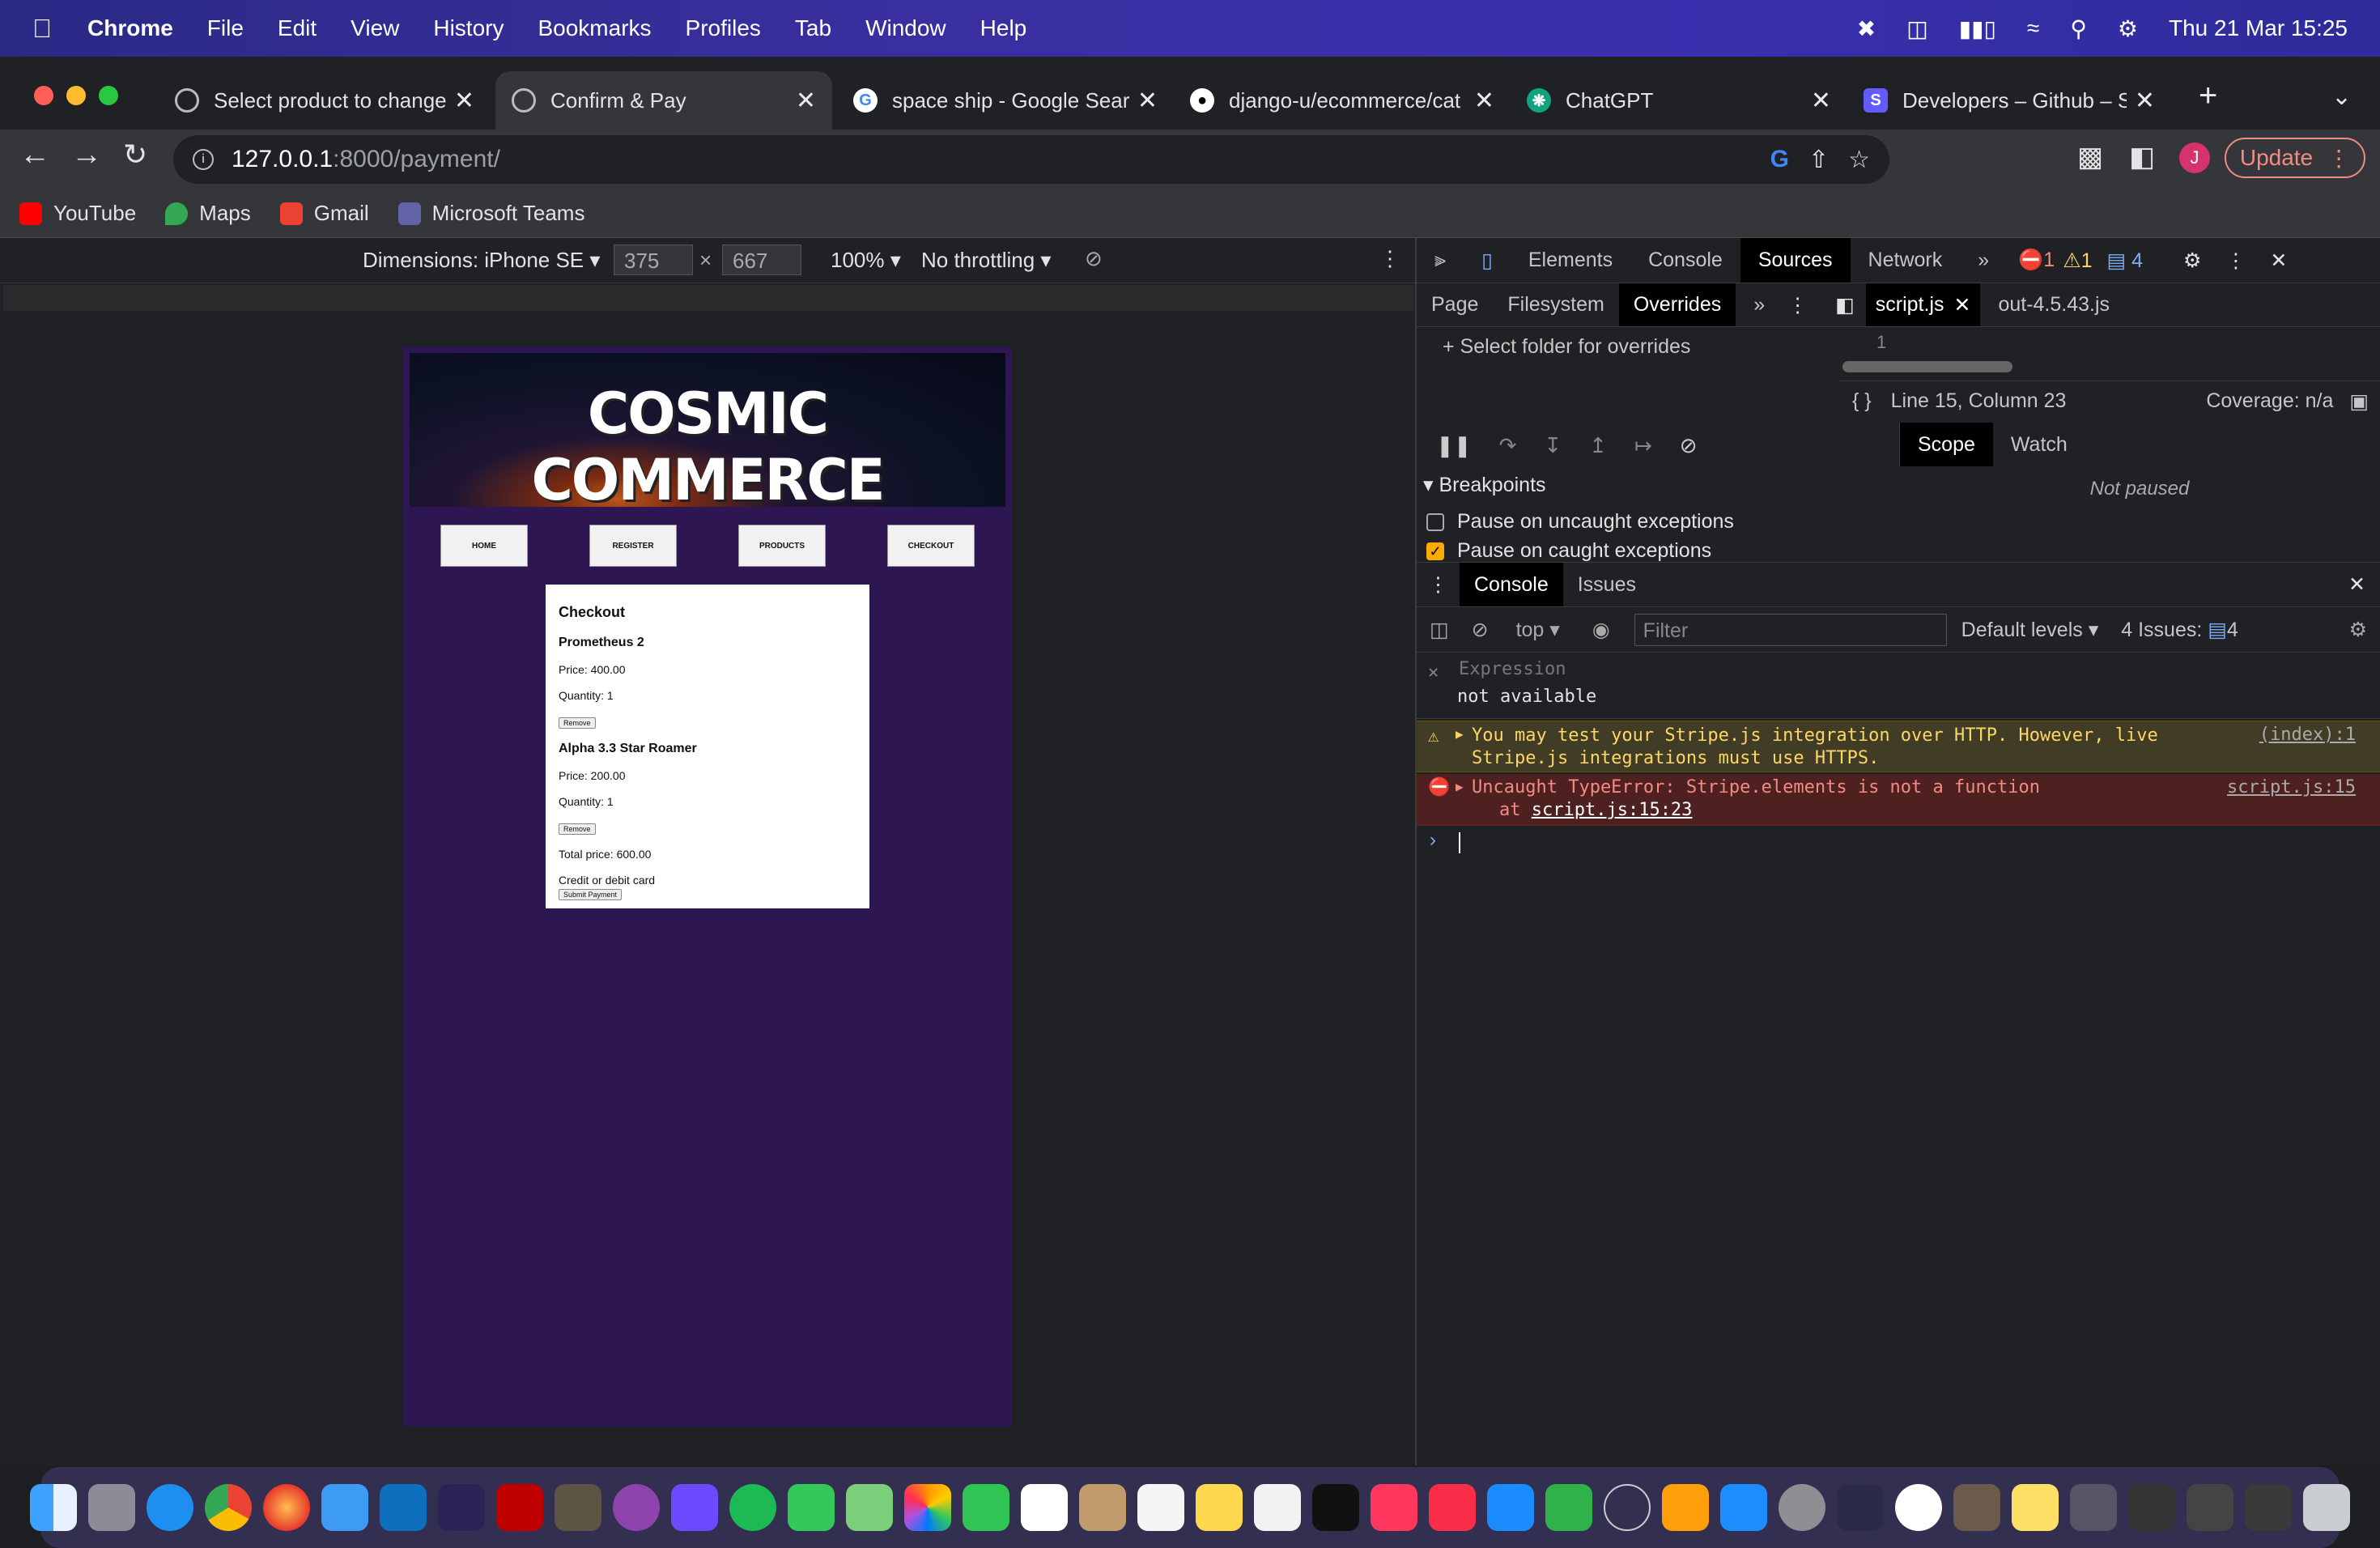 The width and height of the screenshot is (2380, 1548). Describe the element at coordinates (1570, 260) in the screenshot. I see `tab-elements: Elements` at that location.